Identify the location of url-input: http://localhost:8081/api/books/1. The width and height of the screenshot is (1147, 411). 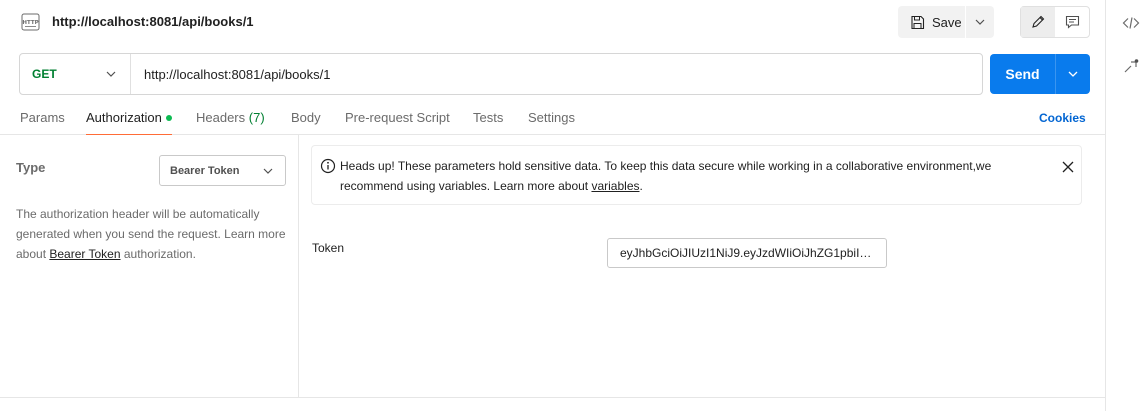
(556, 74).